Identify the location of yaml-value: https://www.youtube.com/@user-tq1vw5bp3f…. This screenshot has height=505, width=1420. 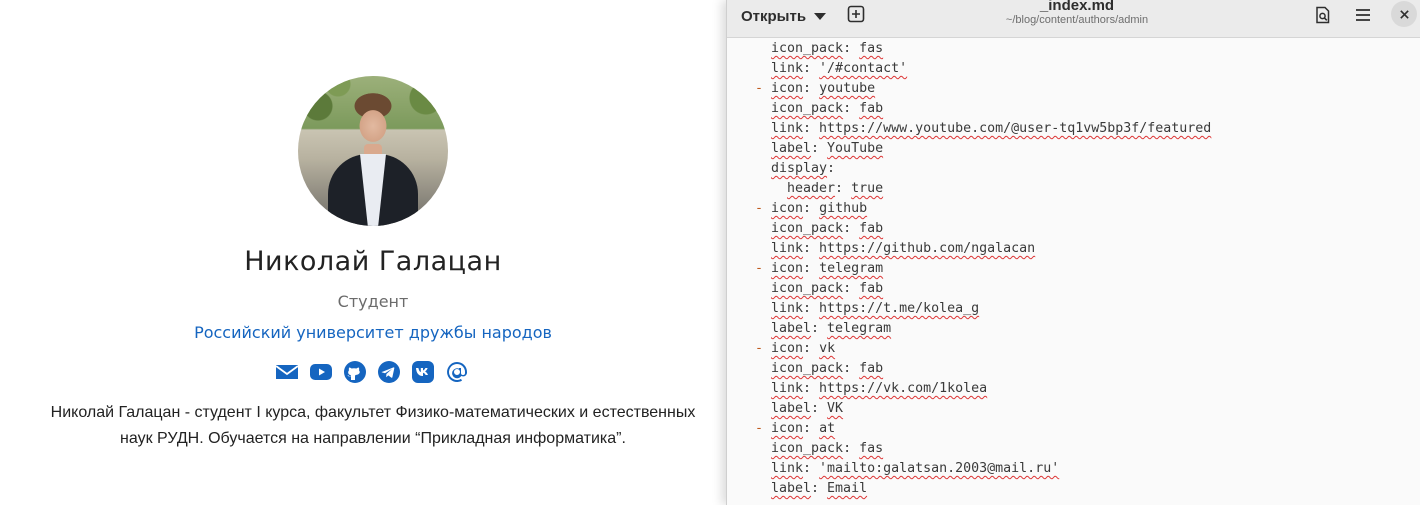
(1015, 128).